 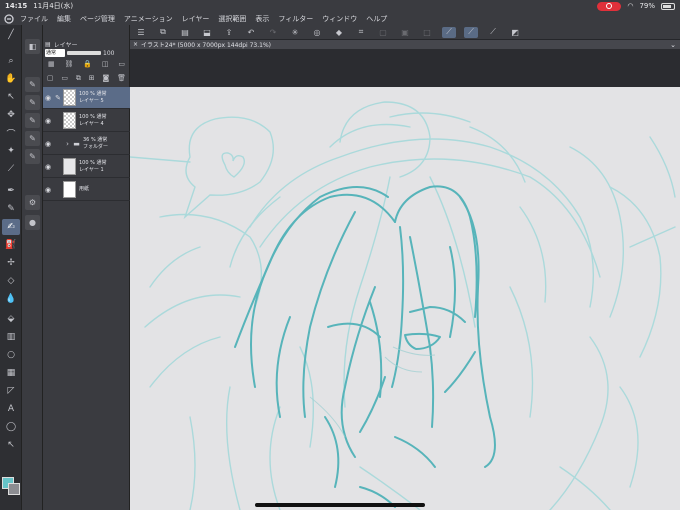 What do you see at coordinates (273, 32) in the screenshot?
I see `redo-icon: ↷` at bounding box center [273, 32].